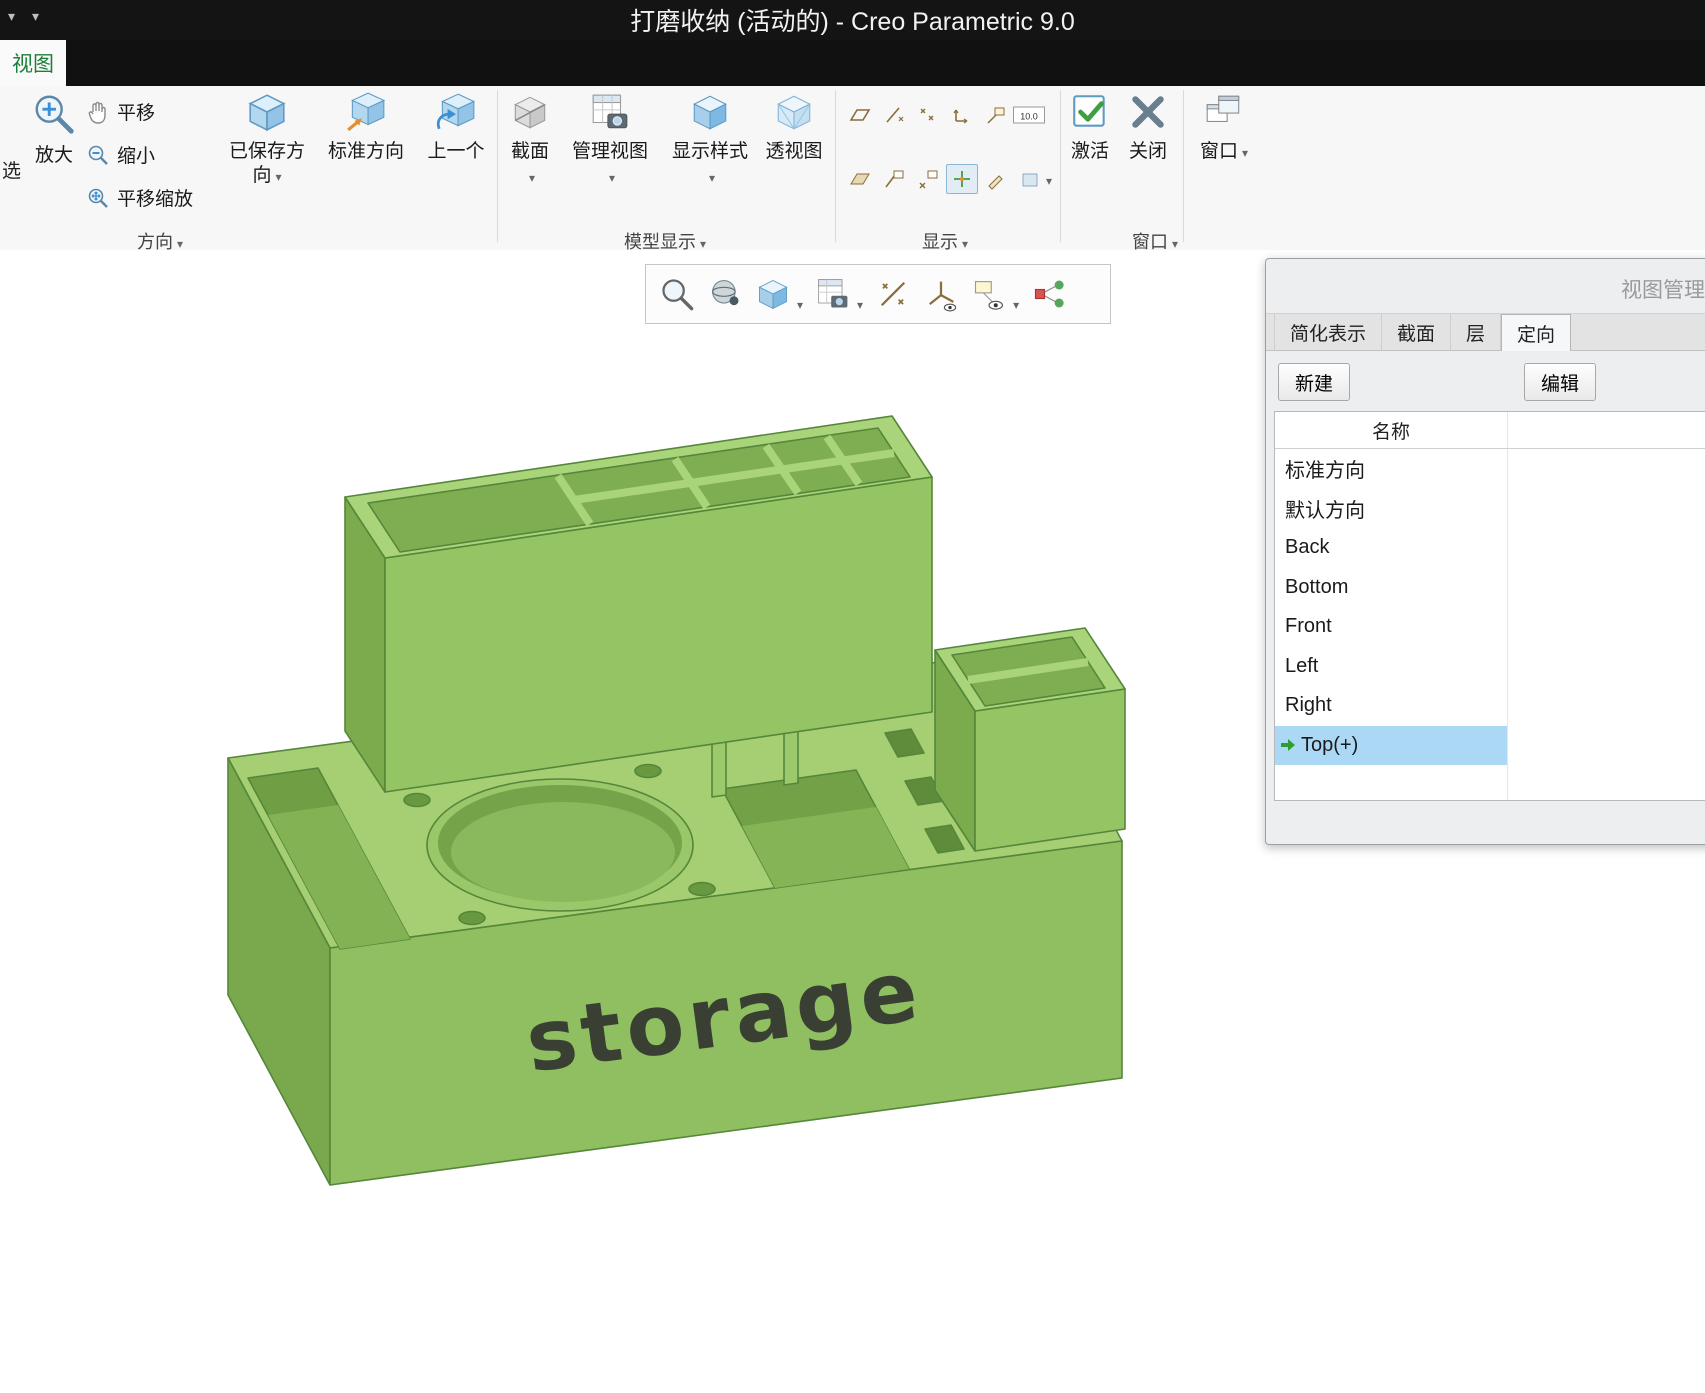 The width and height of the screenshot is (1705, 1393). I want to click on view-row: 标准方向, so click(1490, 469).